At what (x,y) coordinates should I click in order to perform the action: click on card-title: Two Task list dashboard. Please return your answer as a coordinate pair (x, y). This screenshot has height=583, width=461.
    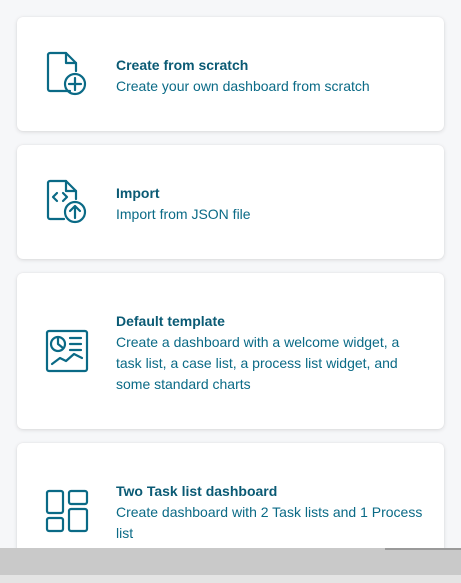
    Looking at the image, I should click on (197, 491).